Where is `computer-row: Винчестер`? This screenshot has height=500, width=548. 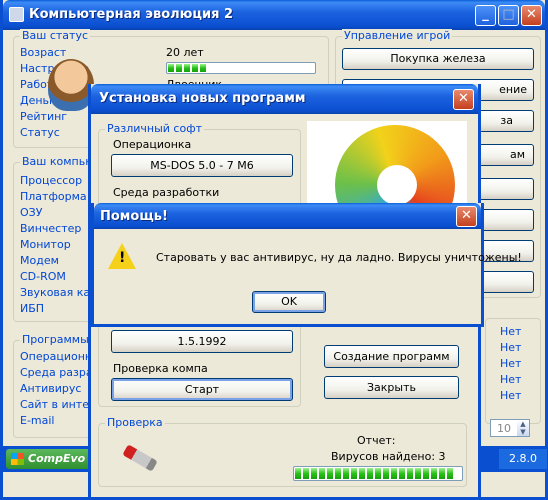
computer-row: Винчестер is located at coordinates (51, 228).